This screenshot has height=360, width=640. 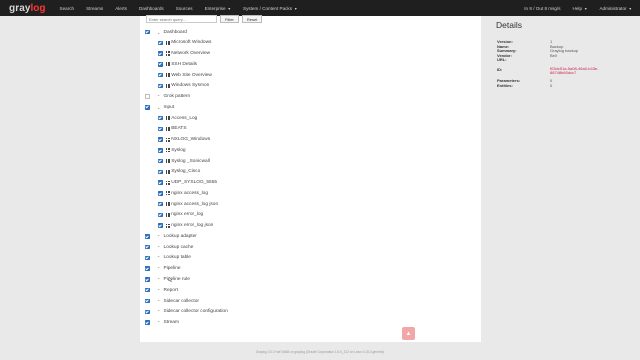 I want to click on nav-user-menu: Administrator ▼, so click(x=615, y=8).